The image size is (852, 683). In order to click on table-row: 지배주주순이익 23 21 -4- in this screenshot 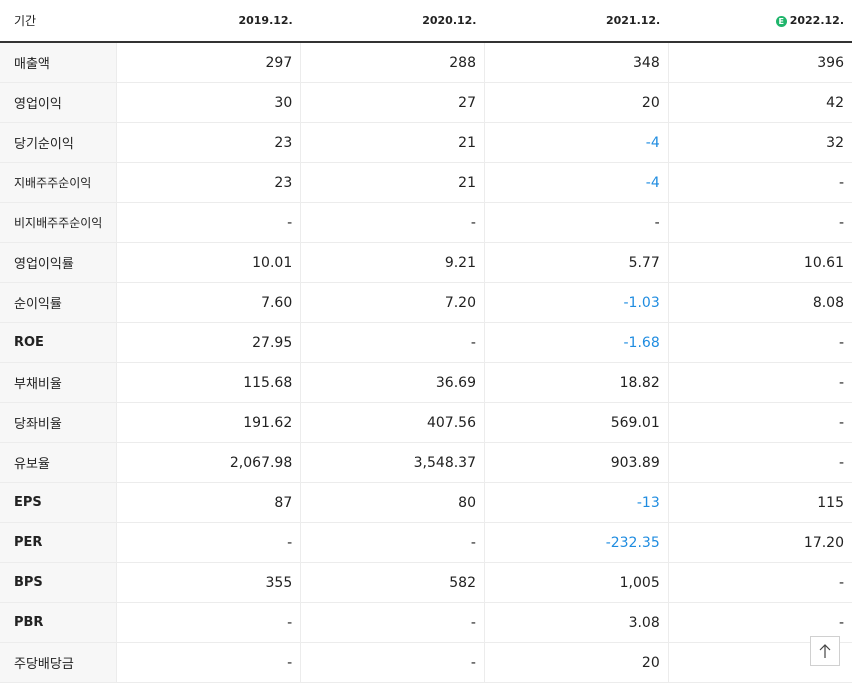, I will do `click(426, 182)`.